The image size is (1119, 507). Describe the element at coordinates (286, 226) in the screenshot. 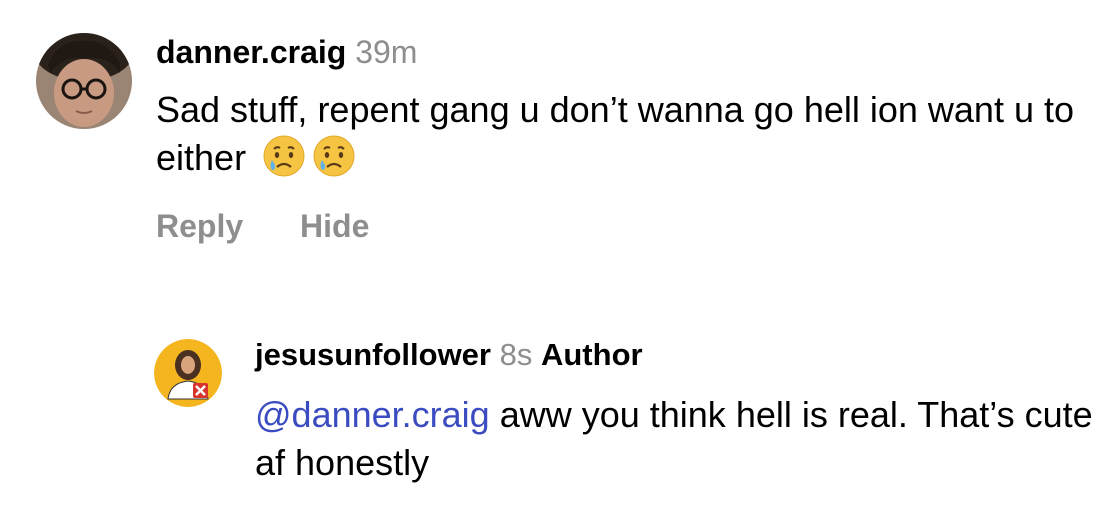

I see `comment-actions: Reply Hide` at that location.